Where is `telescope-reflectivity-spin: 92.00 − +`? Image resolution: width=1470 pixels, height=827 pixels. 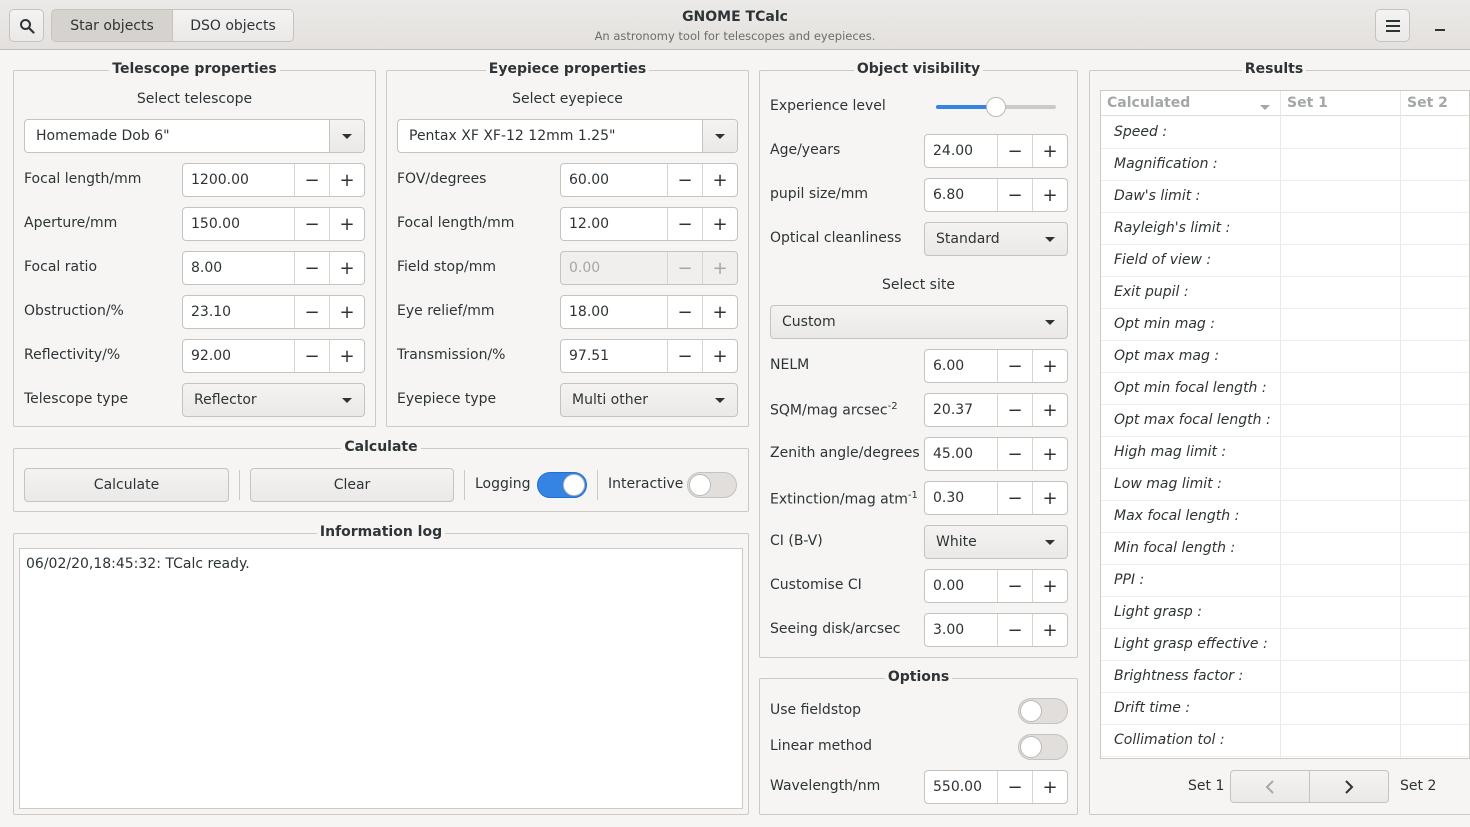
telescope-reflectivity-spin: 92.00 − + is located at coordinates (273, 356).